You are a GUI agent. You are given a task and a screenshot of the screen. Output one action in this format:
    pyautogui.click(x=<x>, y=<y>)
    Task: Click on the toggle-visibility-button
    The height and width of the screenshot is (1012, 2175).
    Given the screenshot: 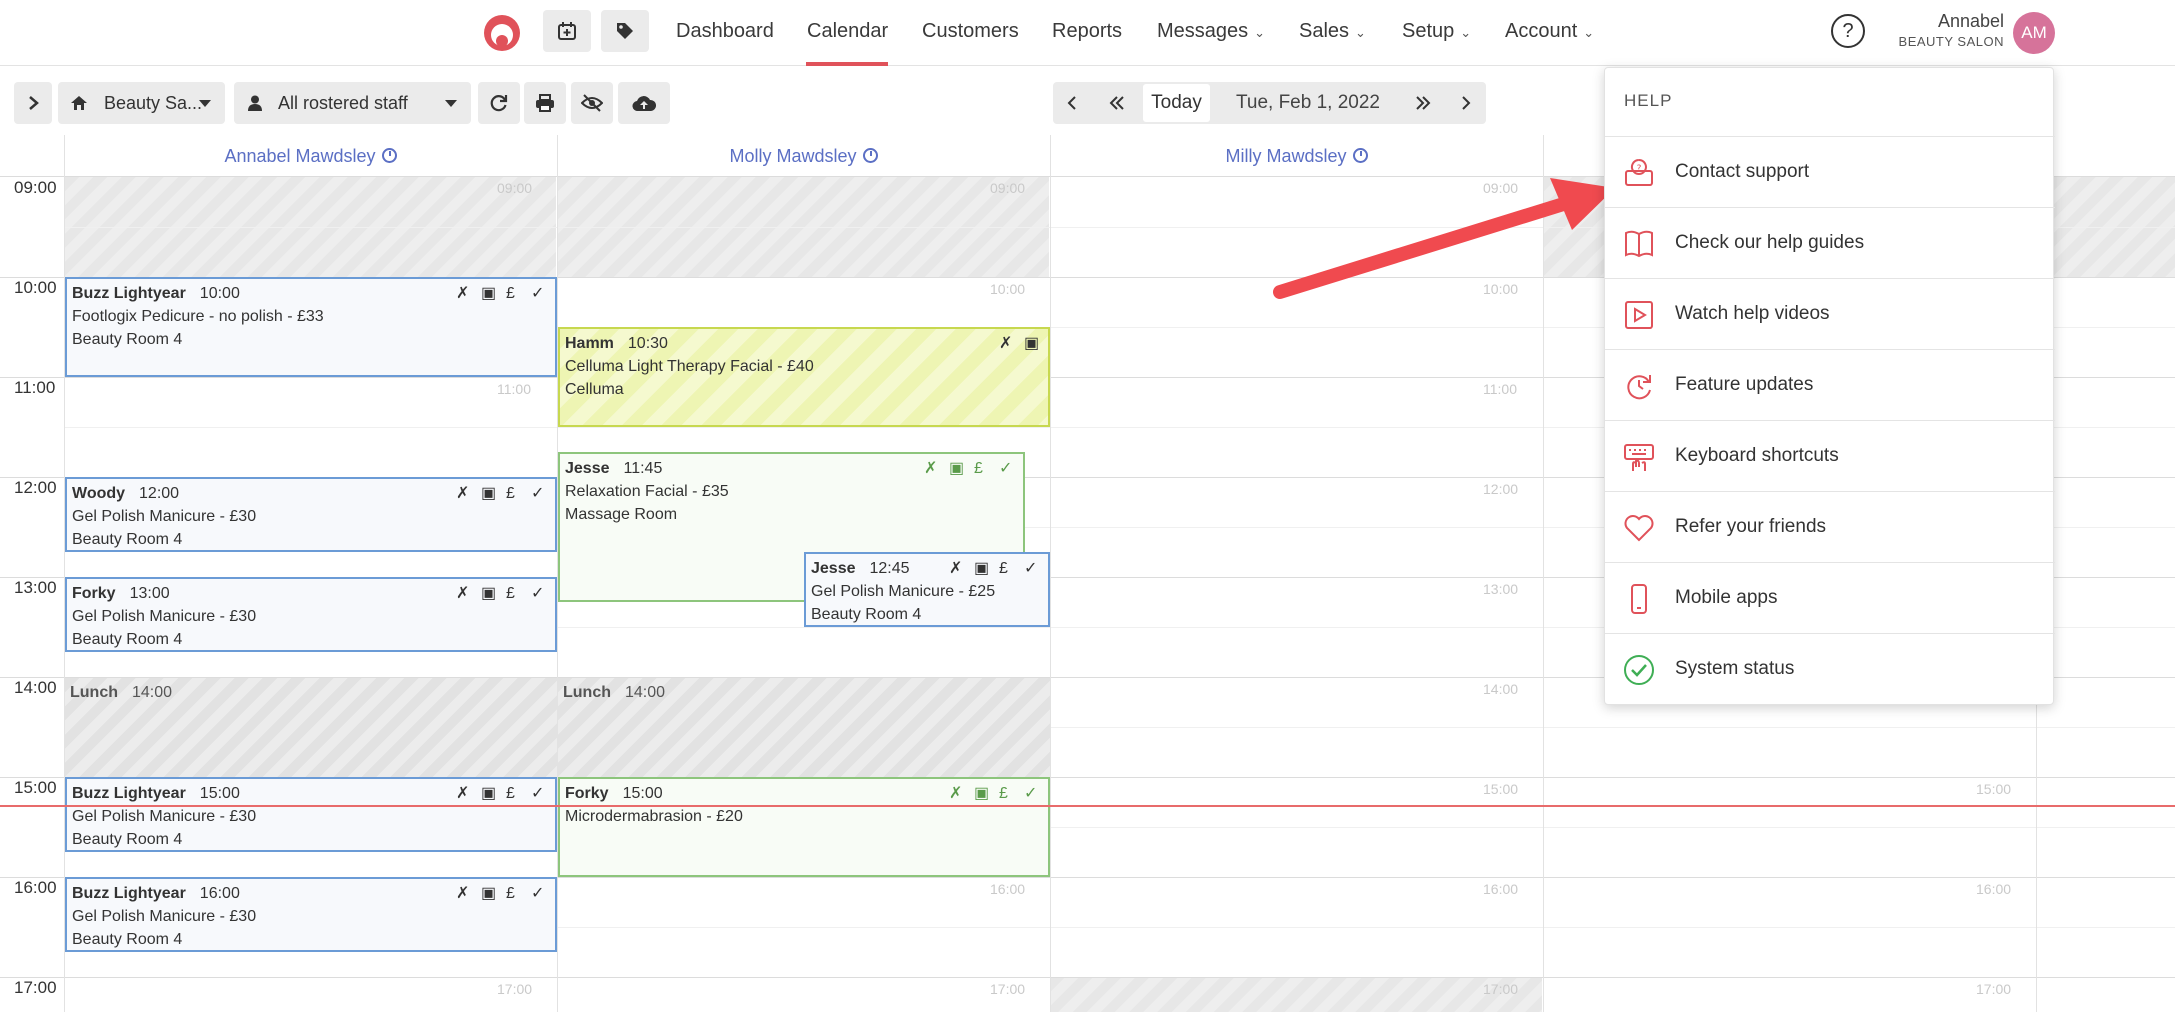 What is the action you would take?
    pyautogui.click(x=592, y=103)
    